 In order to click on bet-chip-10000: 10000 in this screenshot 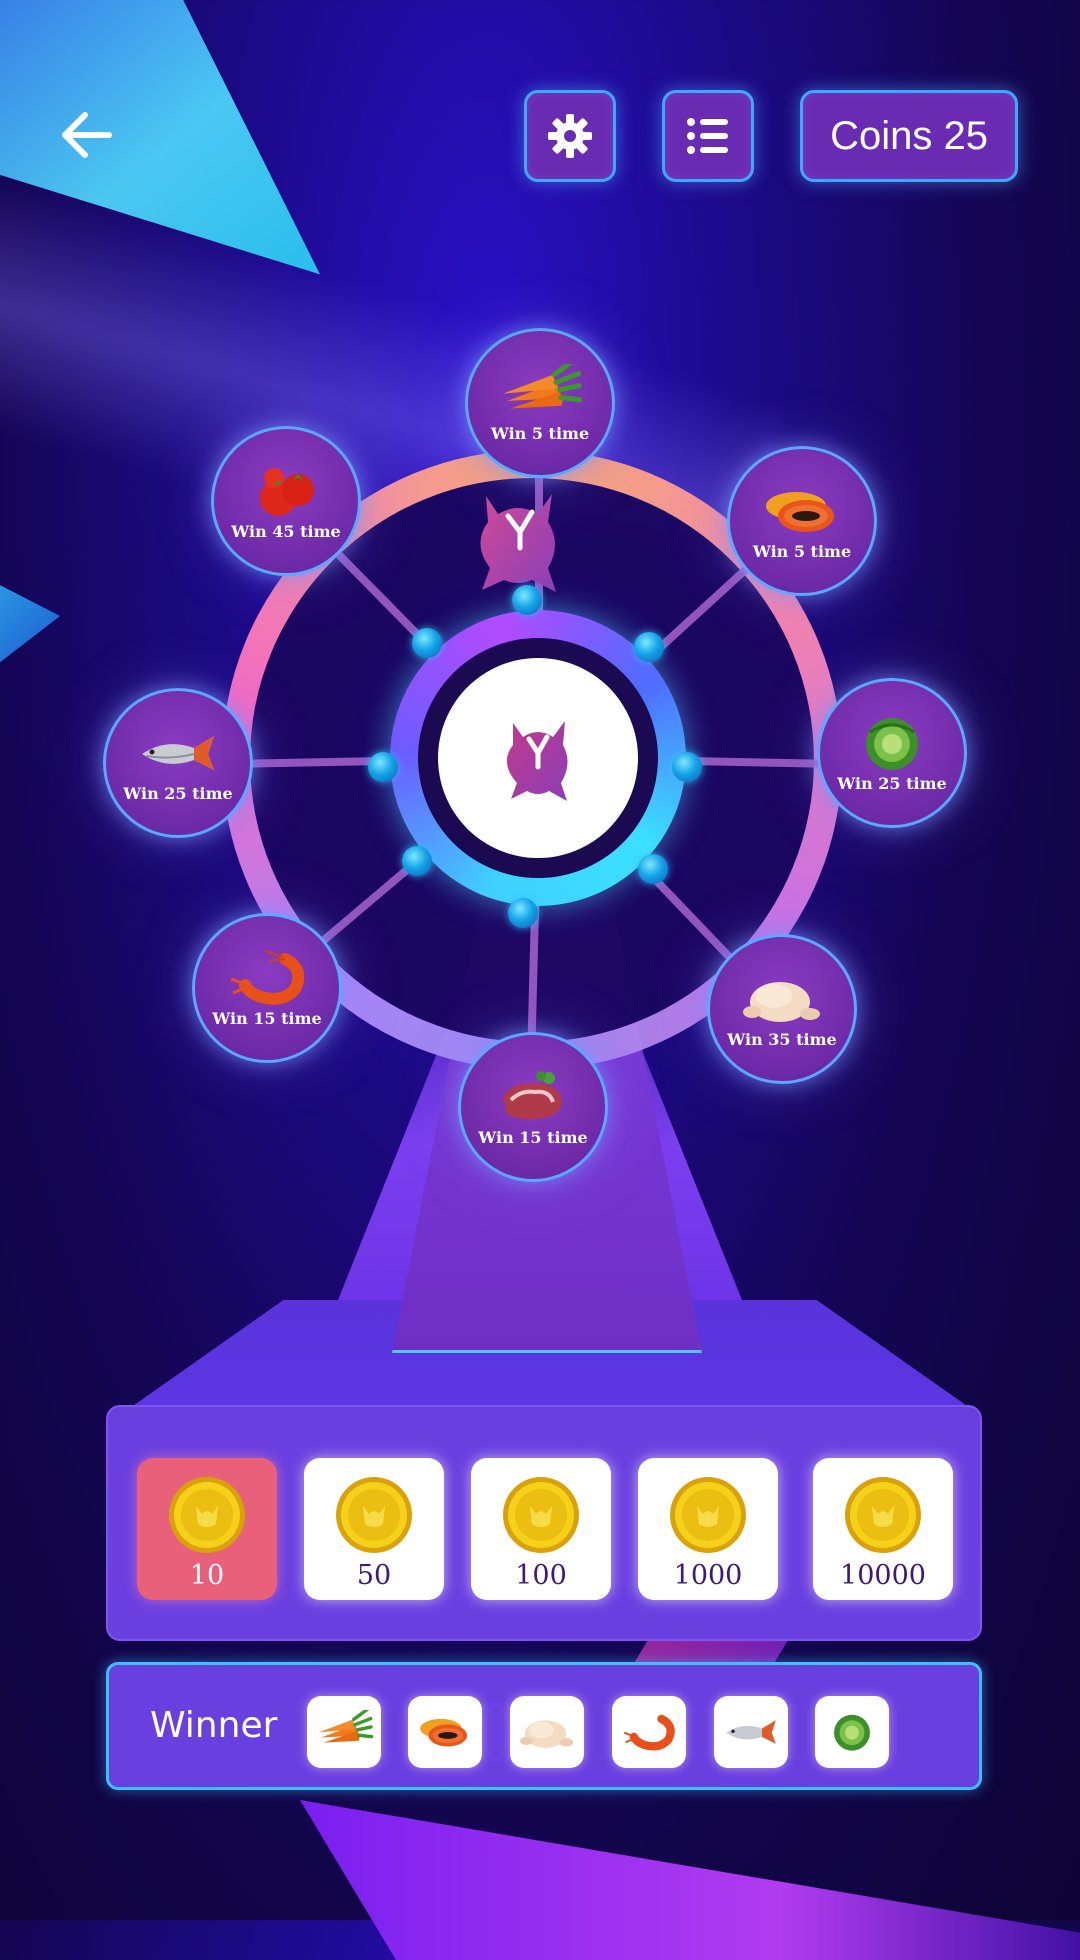, I will do `click(883, 1529)`.